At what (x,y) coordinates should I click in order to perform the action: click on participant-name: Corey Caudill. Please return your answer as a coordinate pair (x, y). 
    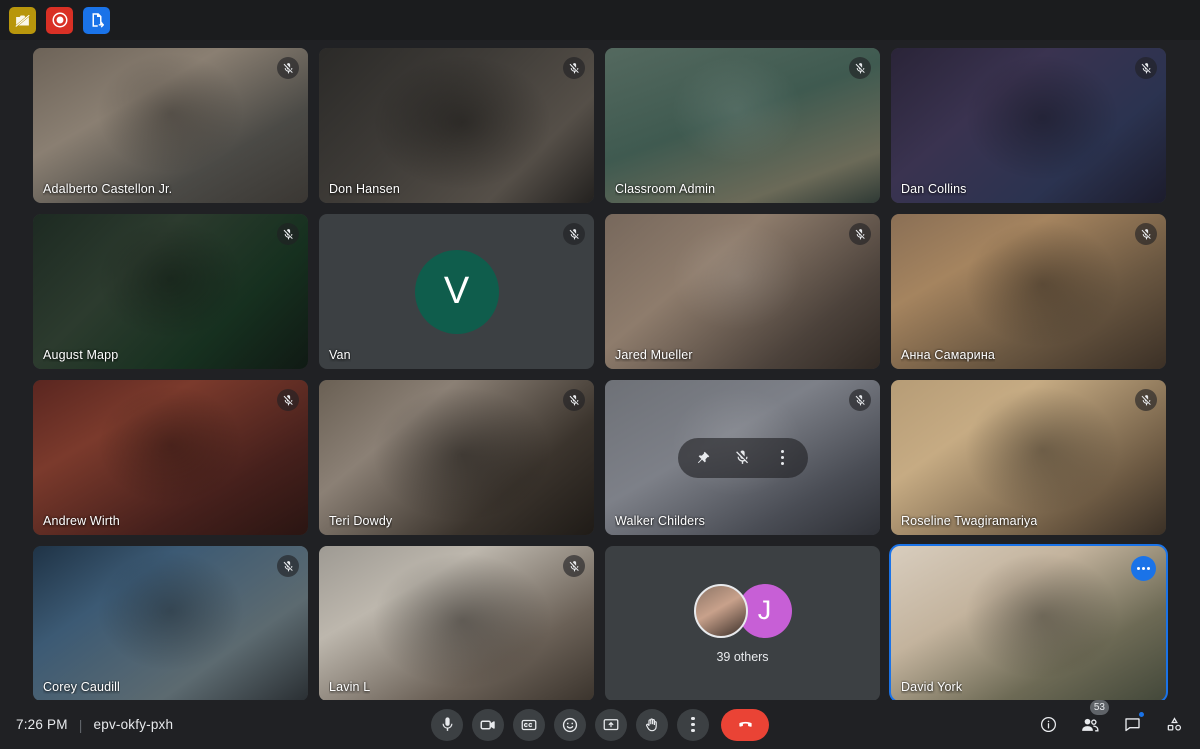
    Looking at the image, I should click on (81, 687).